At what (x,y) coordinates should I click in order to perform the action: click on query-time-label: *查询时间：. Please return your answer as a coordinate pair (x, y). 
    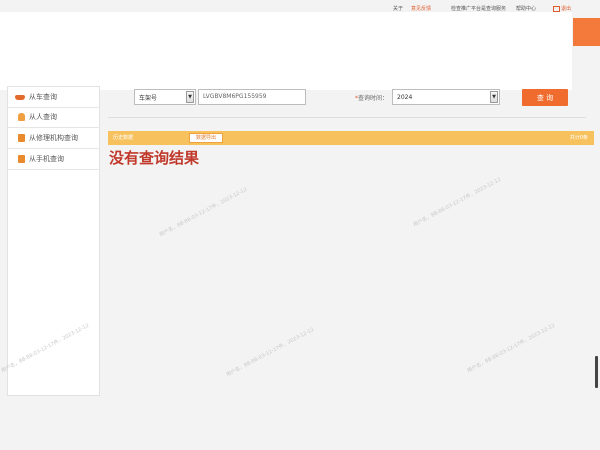
    Looking at the image, I should click on (371, 97).